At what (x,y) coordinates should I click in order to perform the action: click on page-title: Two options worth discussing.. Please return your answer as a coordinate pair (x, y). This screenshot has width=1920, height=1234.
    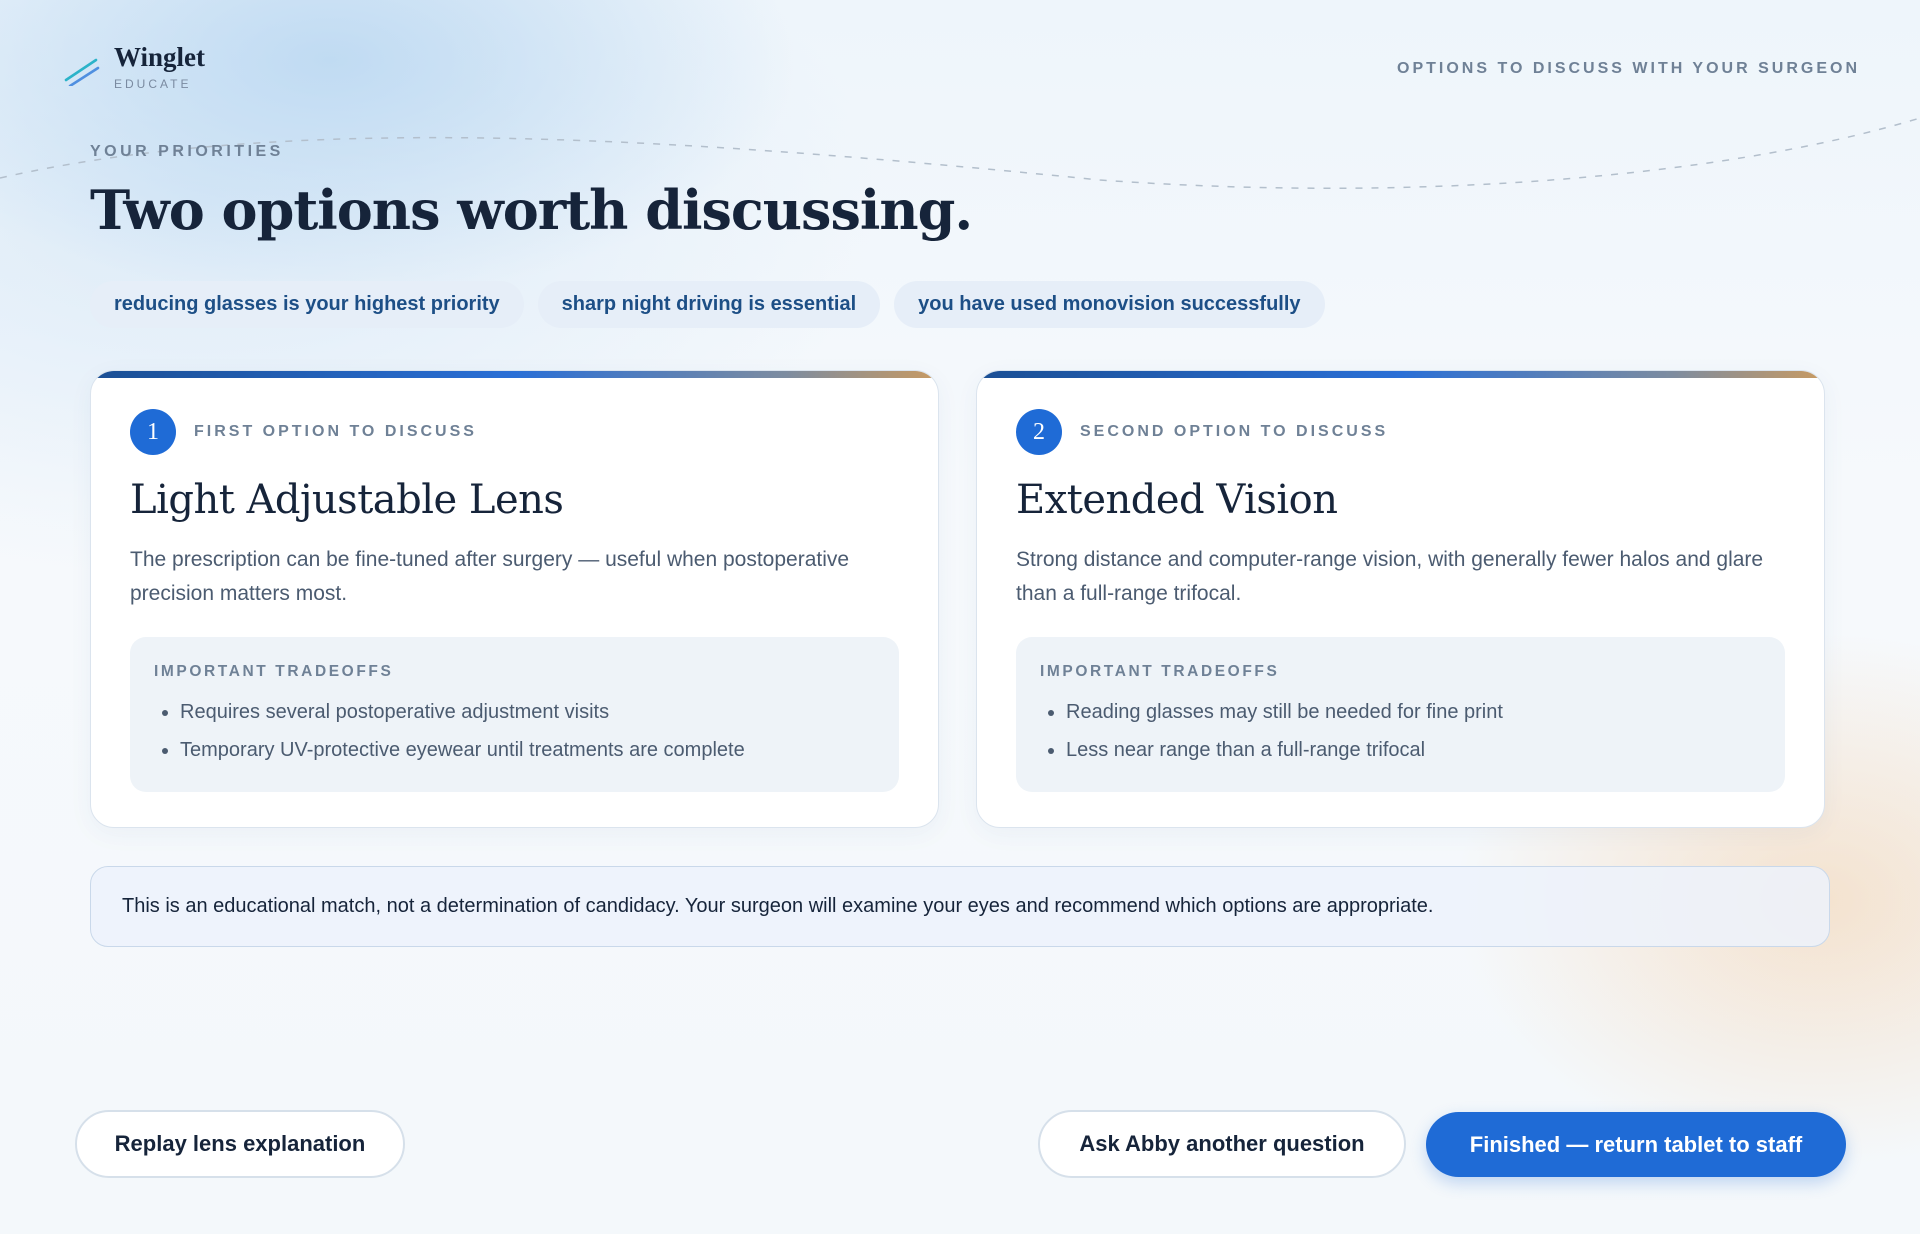
    Looking at the image, I should click on (531, 210).